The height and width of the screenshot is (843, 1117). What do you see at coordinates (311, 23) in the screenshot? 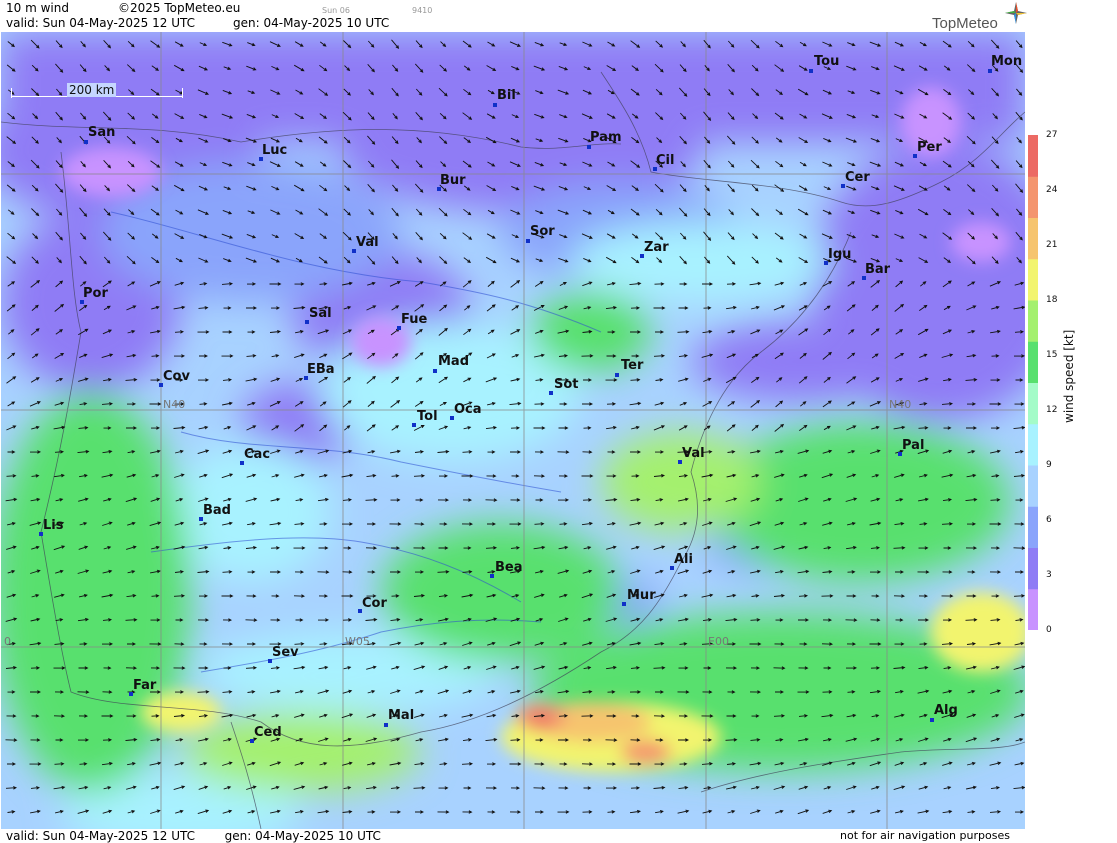
I see `generated-time: gen: 04-May-2025 10 UTC` at bounding box center [311, 23].